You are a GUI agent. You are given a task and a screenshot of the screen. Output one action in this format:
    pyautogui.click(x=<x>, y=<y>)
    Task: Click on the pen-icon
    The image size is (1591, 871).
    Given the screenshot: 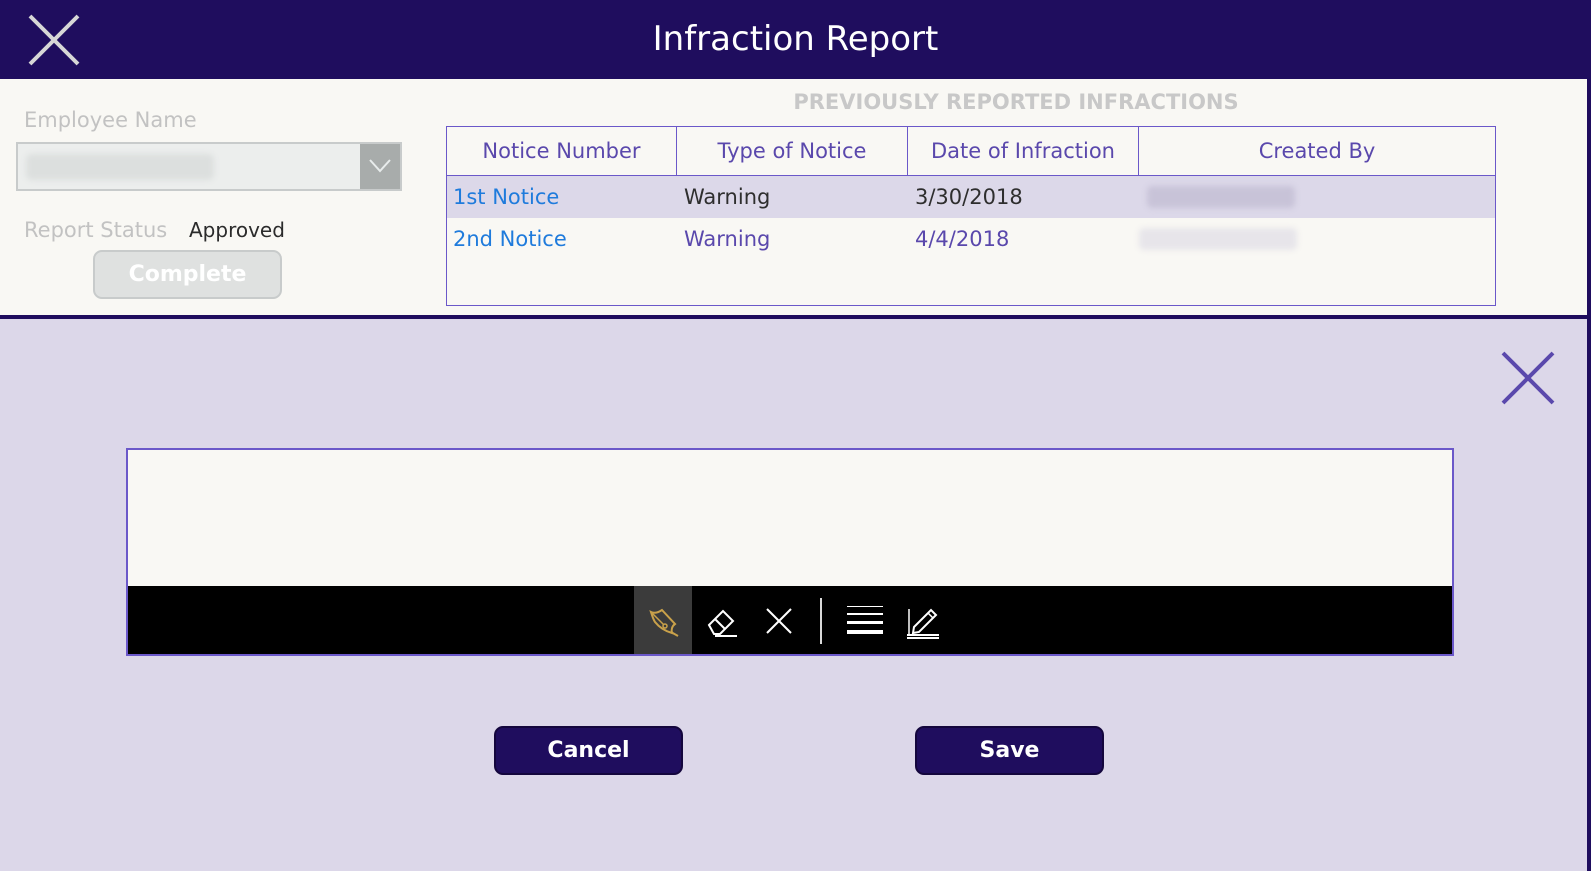 What is the action you would take?
    pyautogui.click(x=663, y=620)
    